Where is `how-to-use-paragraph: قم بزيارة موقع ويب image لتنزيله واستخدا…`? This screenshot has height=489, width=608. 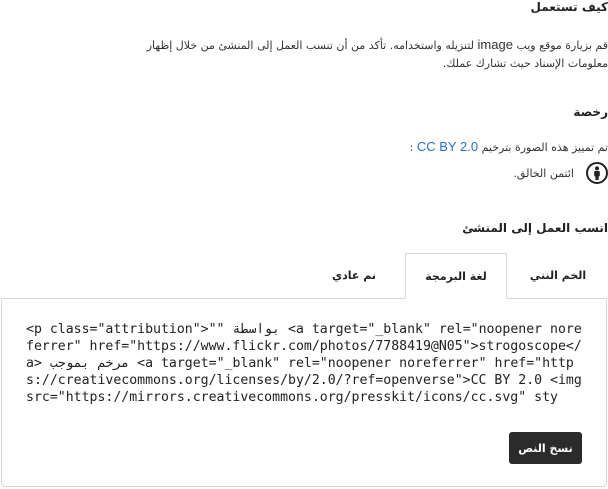 how-to-use-paragraph: قم بزيارة موقع ويب image لتنزيله واستخدا… is located at coordinates (318, 54).